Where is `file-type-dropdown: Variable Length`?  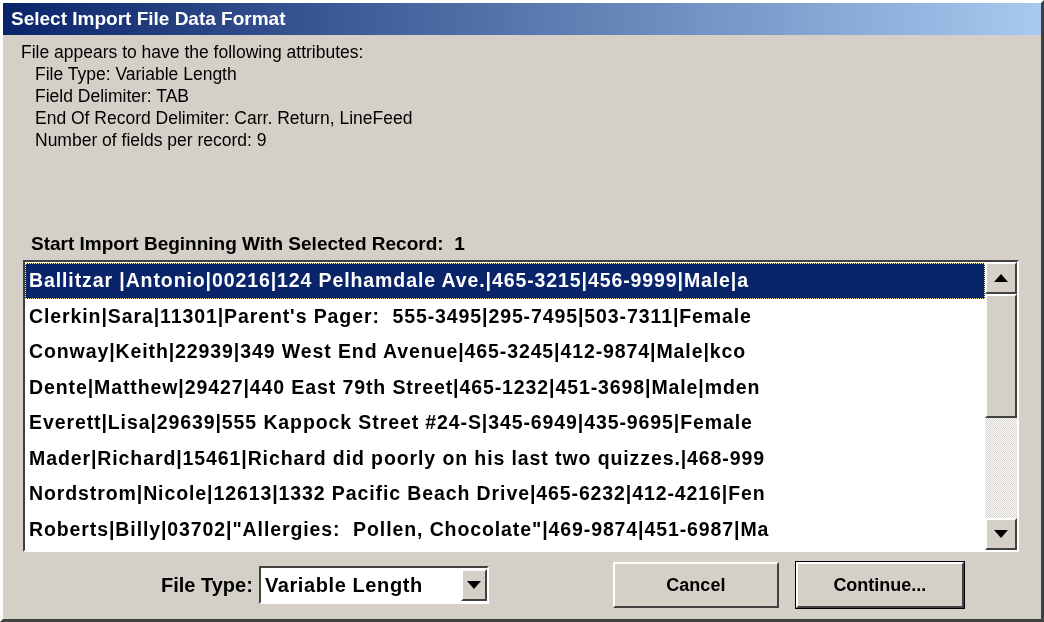 file-type-dropdown: Variable Length is located at coordinates (373, 585).